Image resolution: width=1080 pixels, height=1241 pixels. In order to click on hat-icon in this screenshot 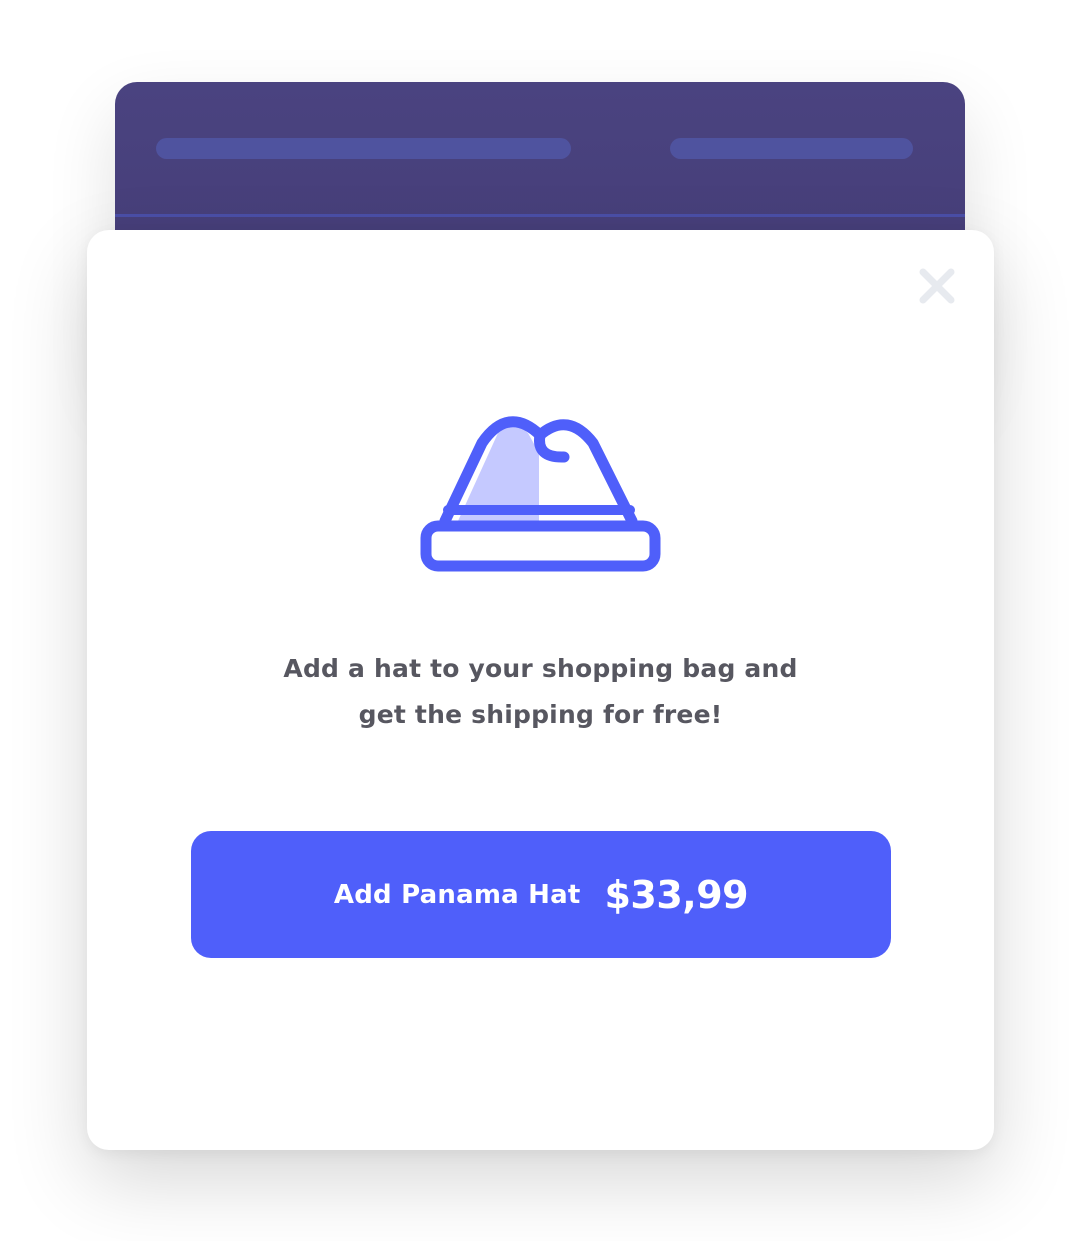, I will do `click(540, 494)`.